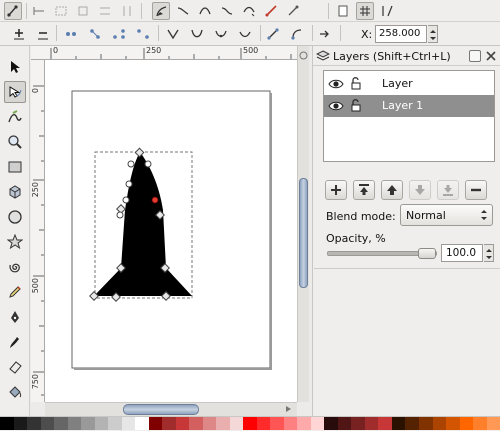 The image size is (500, 431). I want to click on vertical-scrollbar, so click(303, 224).